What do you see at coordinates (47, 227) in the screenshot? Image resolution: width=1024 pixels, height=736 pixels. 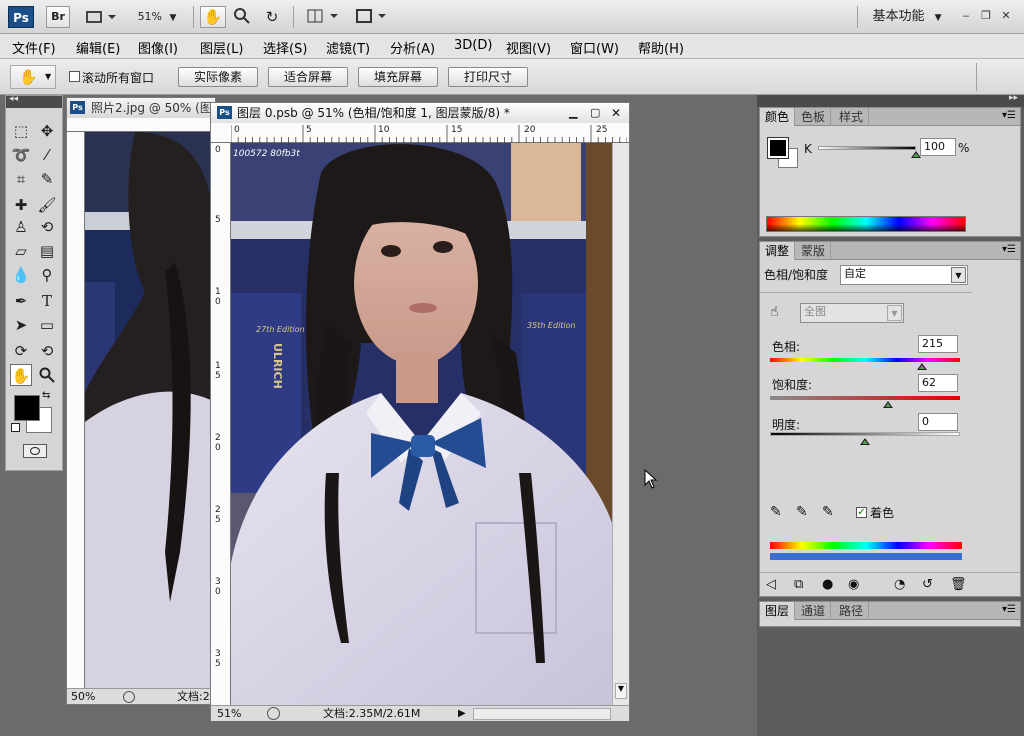 I see `history-brush-tool: ⟲` at bounding box center [47, 227].